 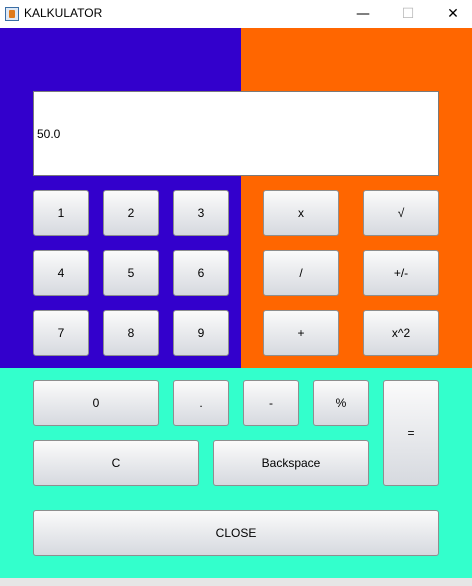 I want to click on backspace-button: Backspace, so click(x=291, y=463).